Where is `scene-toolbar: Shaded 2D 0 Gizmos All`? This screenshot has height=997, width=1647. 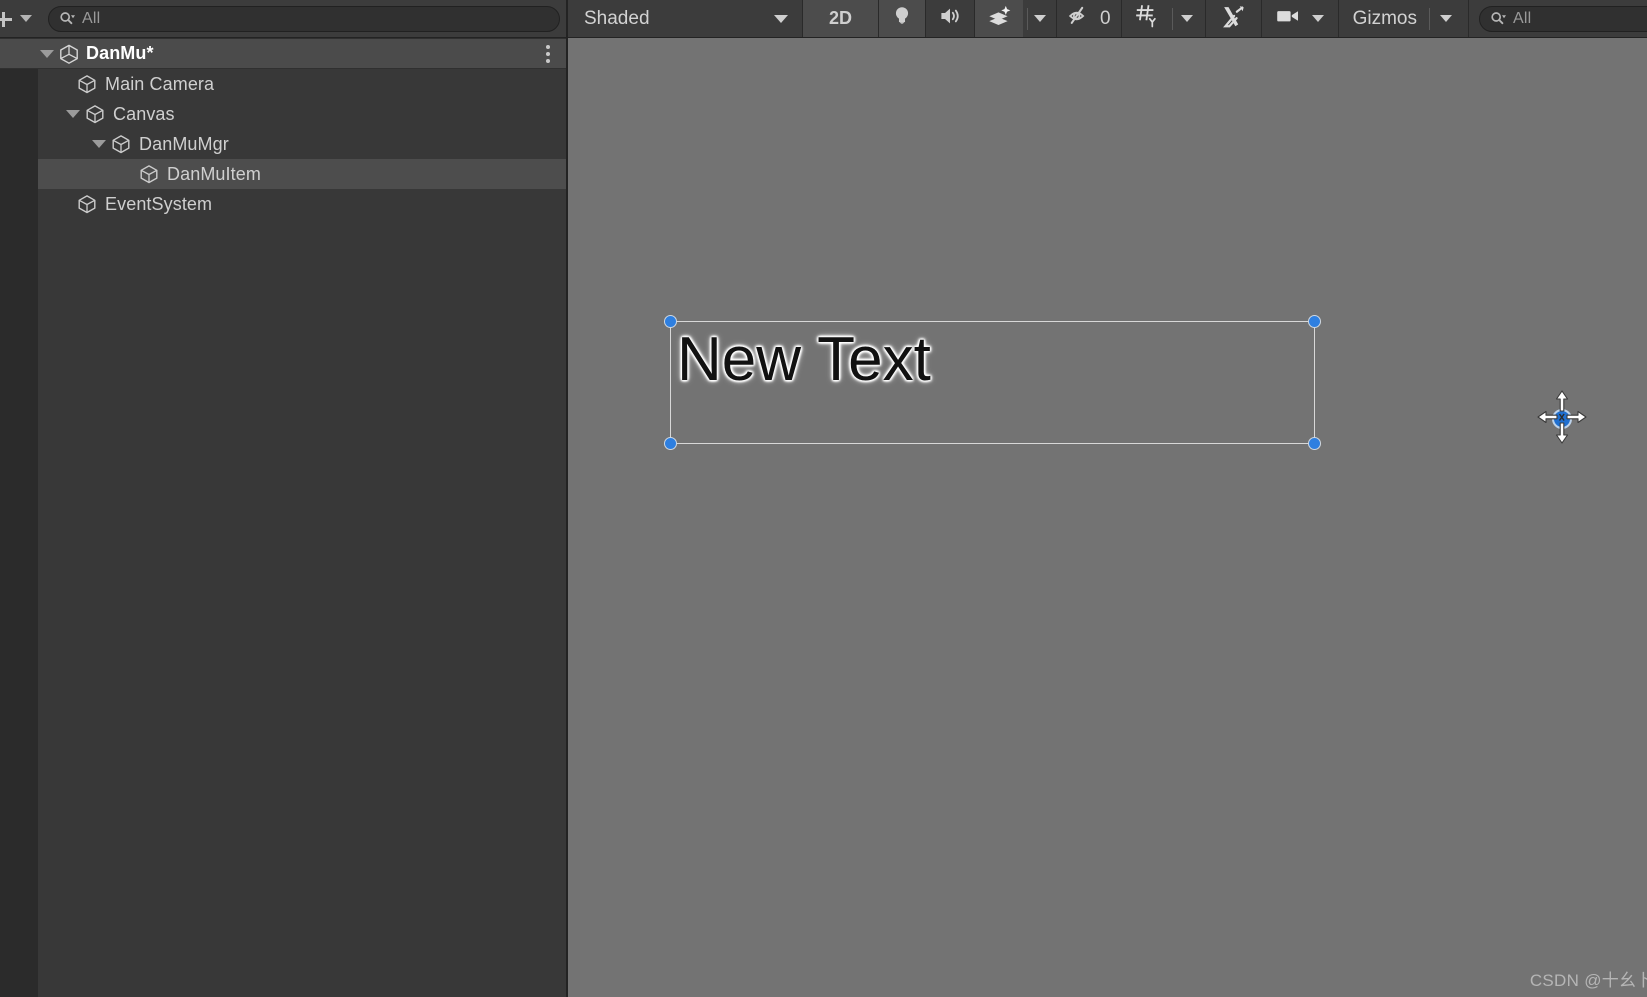
scene-toolbar: Shaded 2D 0 Gizmos All is located at coordinates (1107, 19).